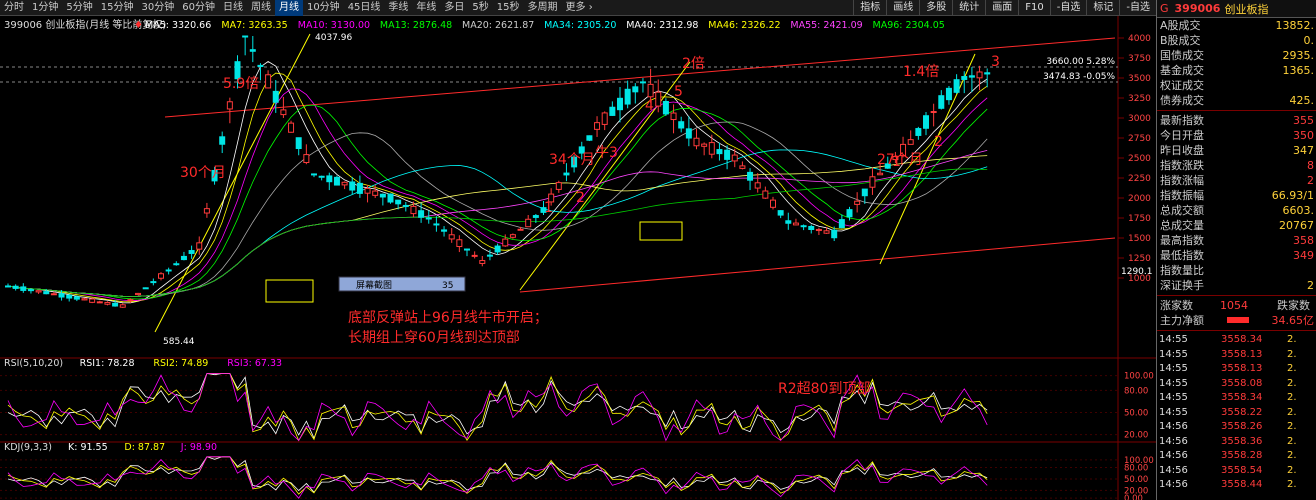  I want to click on tab-14: 5秒, so click(480, 8).